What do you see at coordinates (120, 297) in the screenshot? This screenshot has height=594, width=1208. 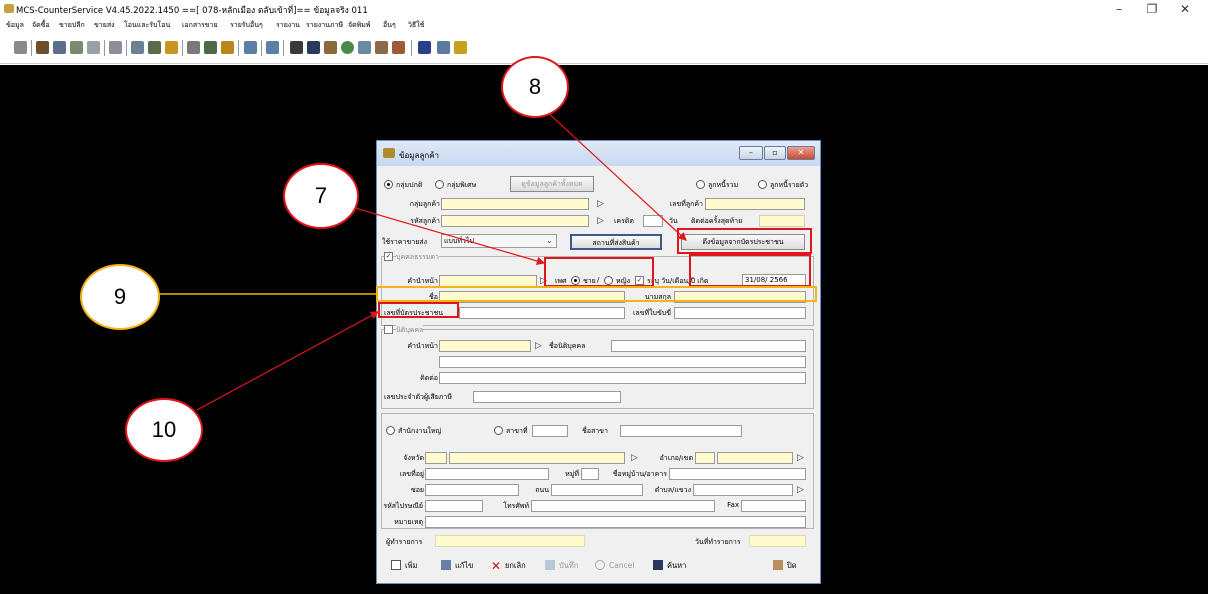 I see `annotation-9: 9` at bounding box center [120, 297].